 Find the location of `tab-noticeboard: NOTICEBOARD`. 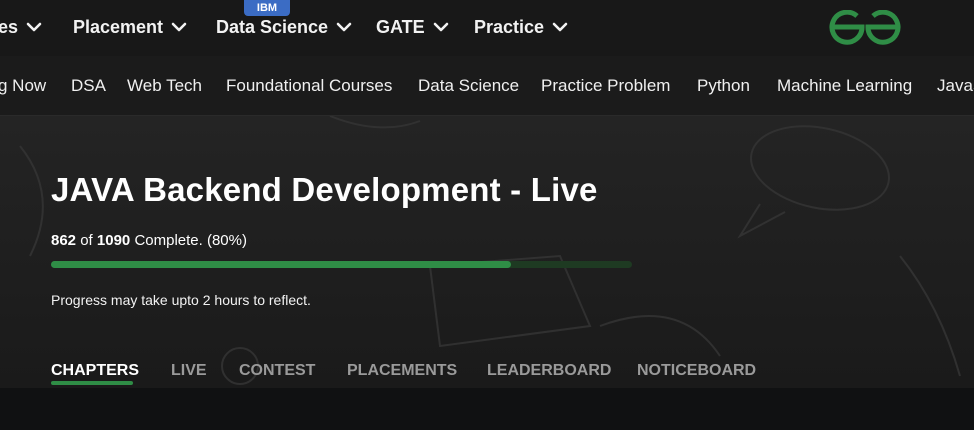

tab-noticeboard: NOTICEBOARD is located at coordinates (696, 371).